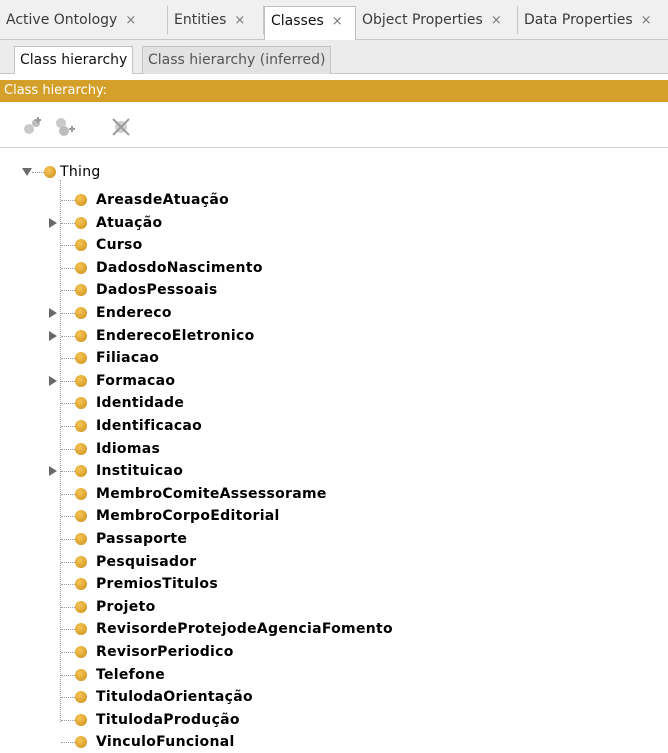  I want to click on tree-node-class: MembroComiteAssessorame, so click(201, 494).